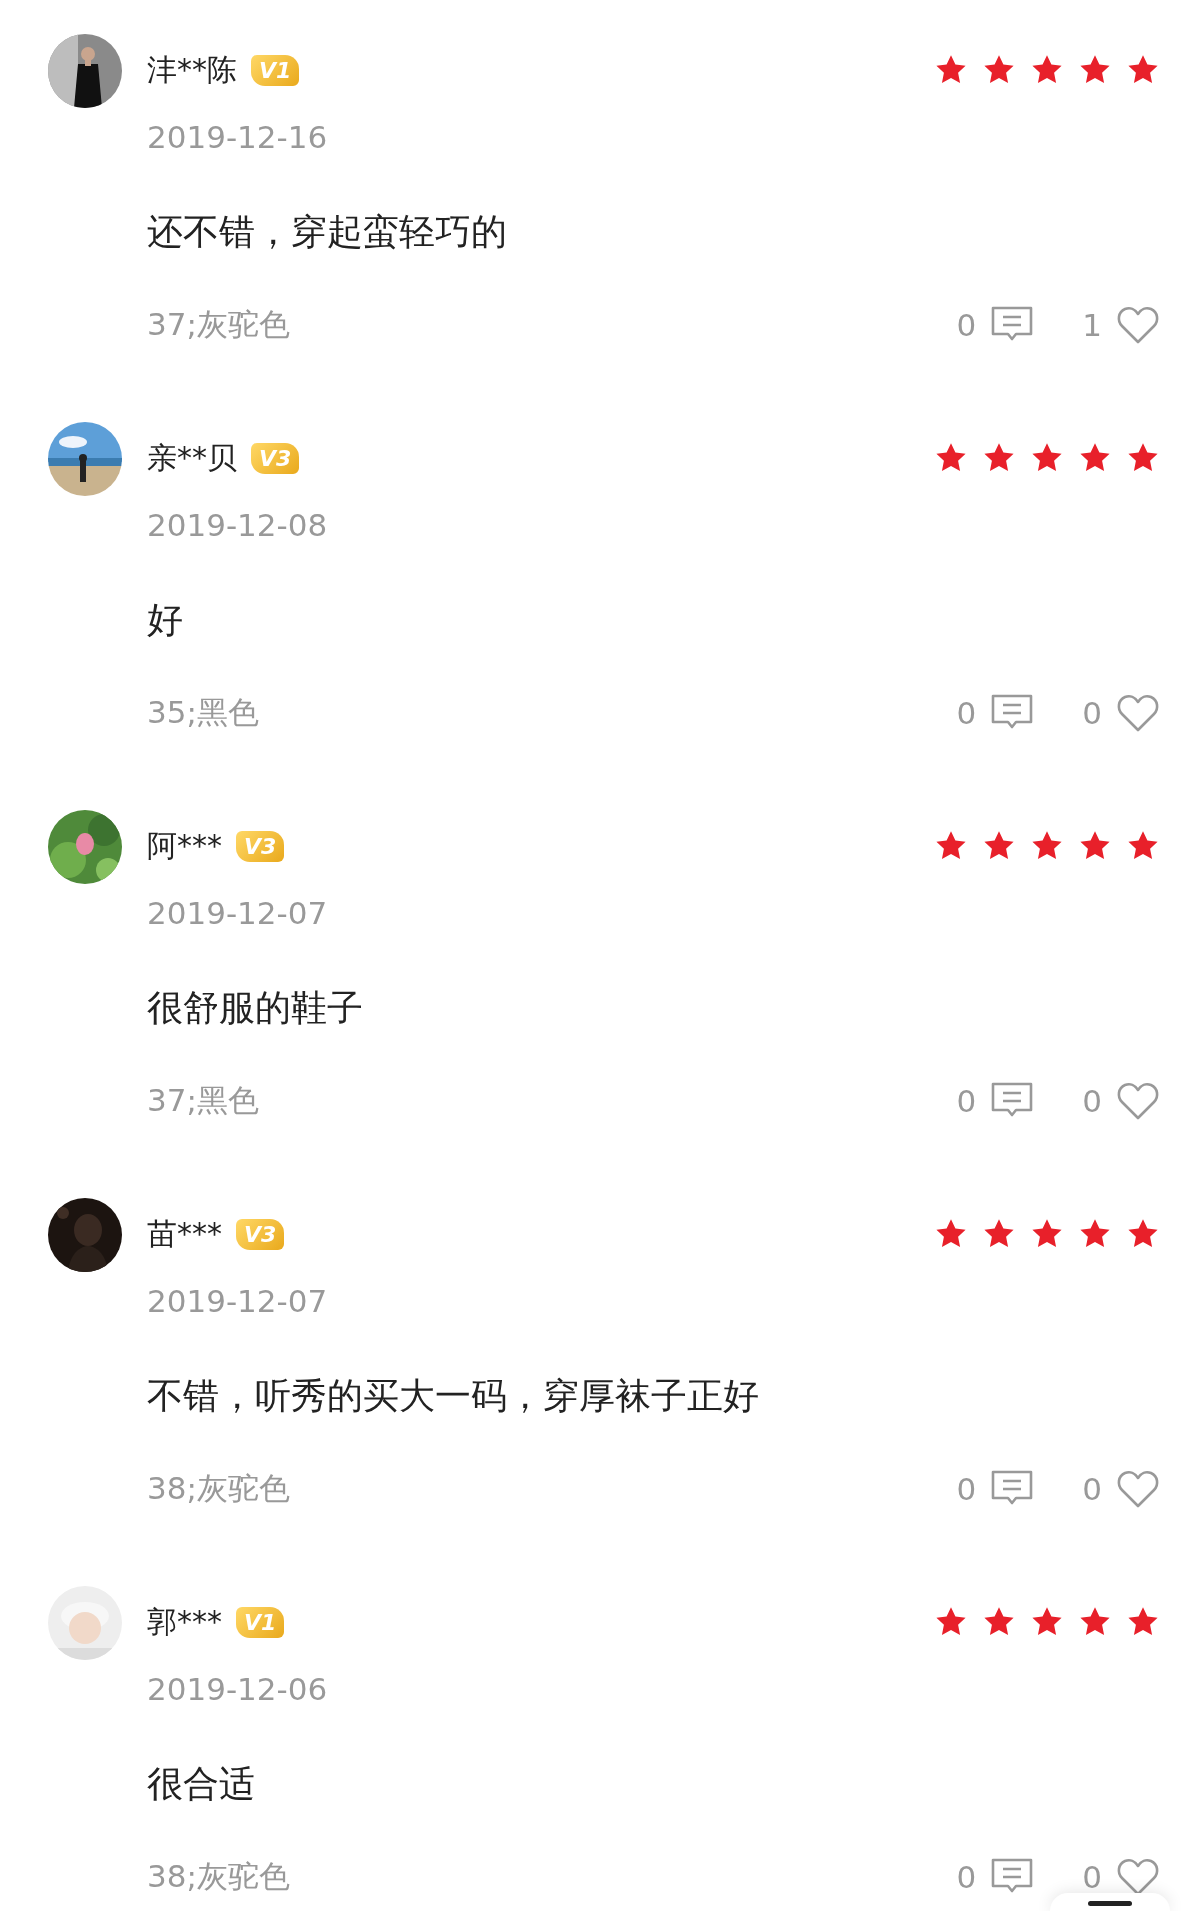 Image resolution: width=1188 pixels, height=1911 pixels. I want to click on review-date: 2019-12-06, so click(238, 1689).